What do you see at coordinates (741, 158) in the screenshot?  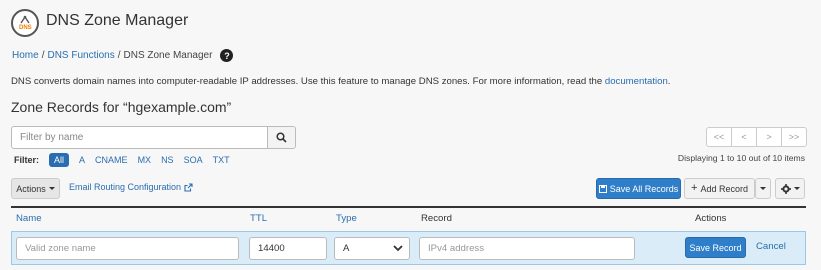 I see `pagination-summary: Displaying 1 to 10 out of 10 items` at bounding box center [741, 158].